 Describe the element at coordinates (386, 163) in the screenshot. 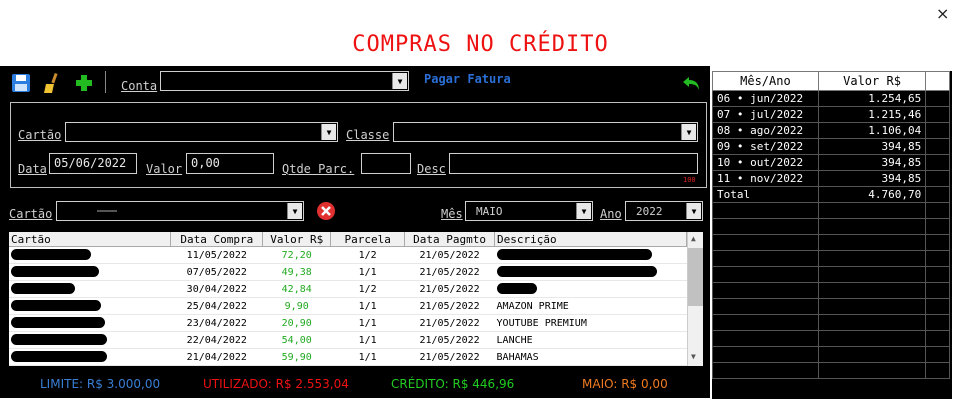

I see `qtde-parc-field` at that location.